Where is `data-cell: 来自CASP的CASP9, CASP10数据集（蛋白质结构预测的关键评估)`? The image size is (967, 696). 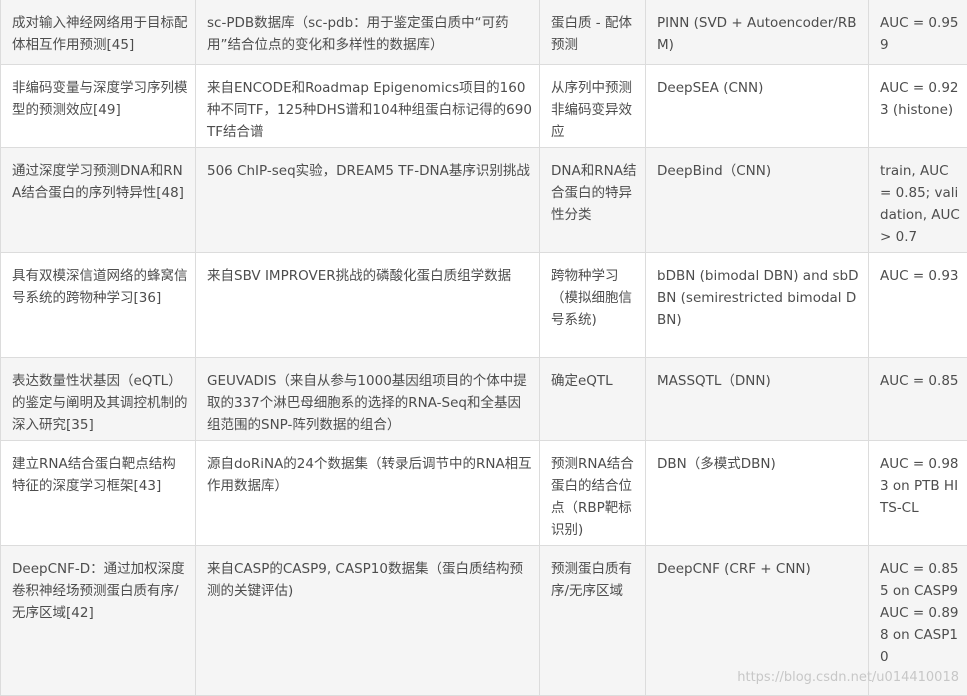 data-cell: 来自CASP的CASP9, CASP10数据集（蛋白质结构预测的关键评估) is located at coordinates (368, 621).